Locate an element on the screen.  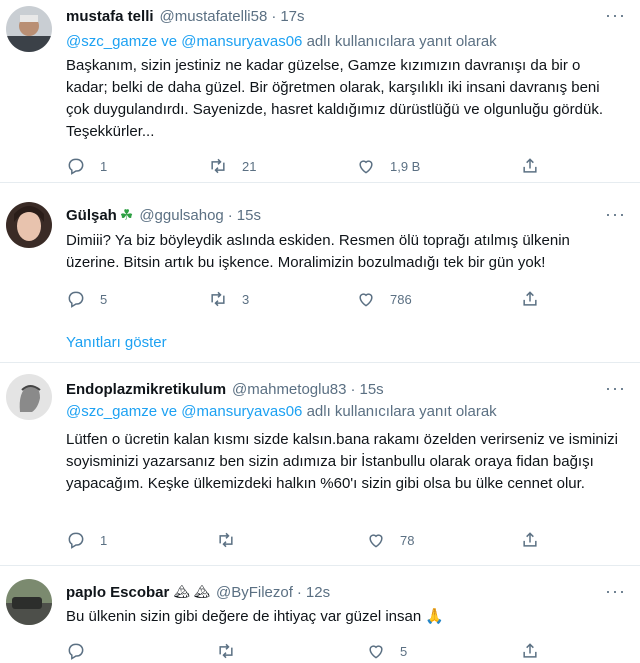
retweet-button: 21 is located at coordinates (232, 166).